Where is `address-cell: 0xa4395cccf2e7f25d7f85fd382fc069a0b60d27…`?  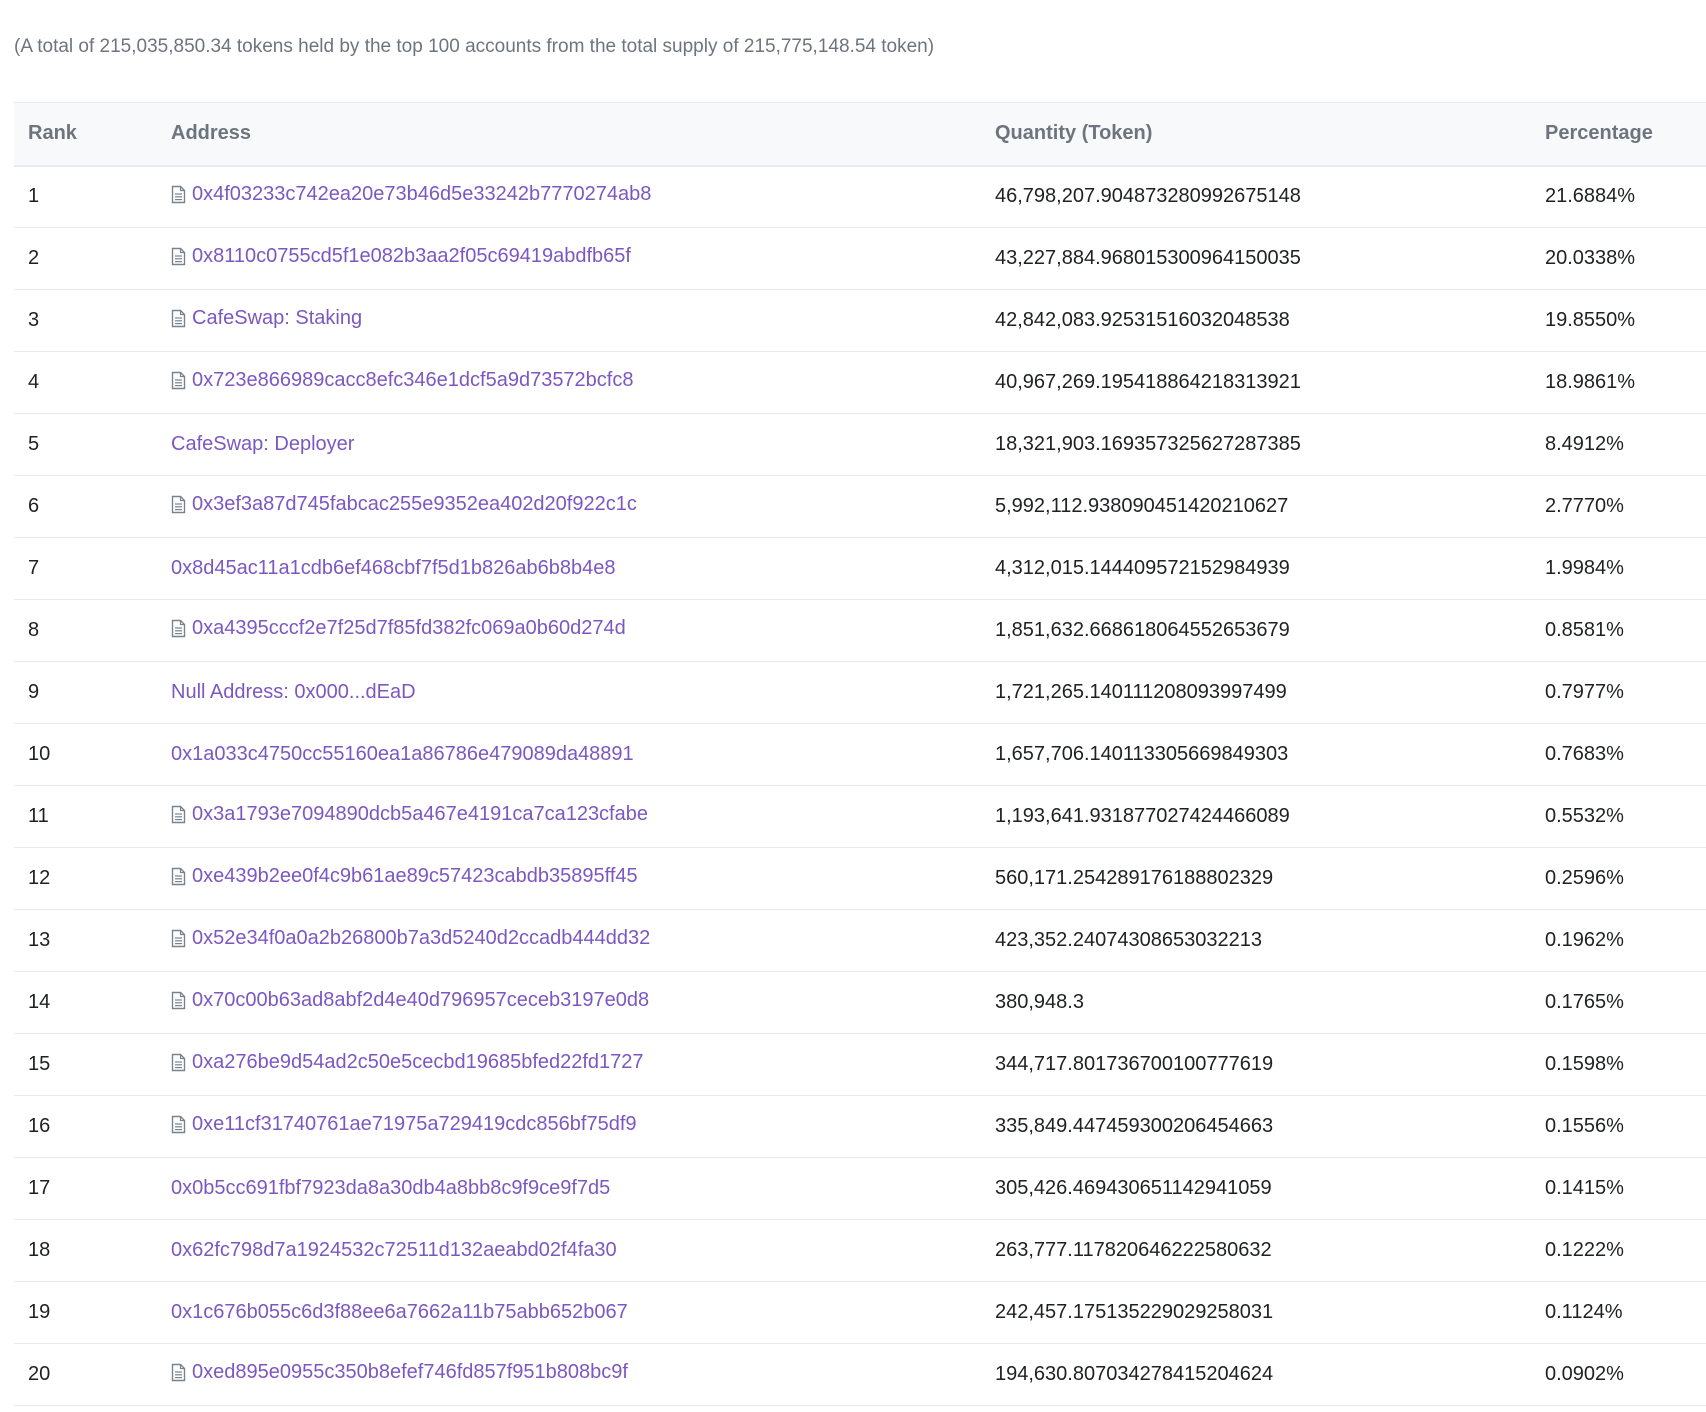
address-cell: 0xa4395cccf2e7f25d7f85fd382fc069a0b60d27… is located at coordinates (569, 630).